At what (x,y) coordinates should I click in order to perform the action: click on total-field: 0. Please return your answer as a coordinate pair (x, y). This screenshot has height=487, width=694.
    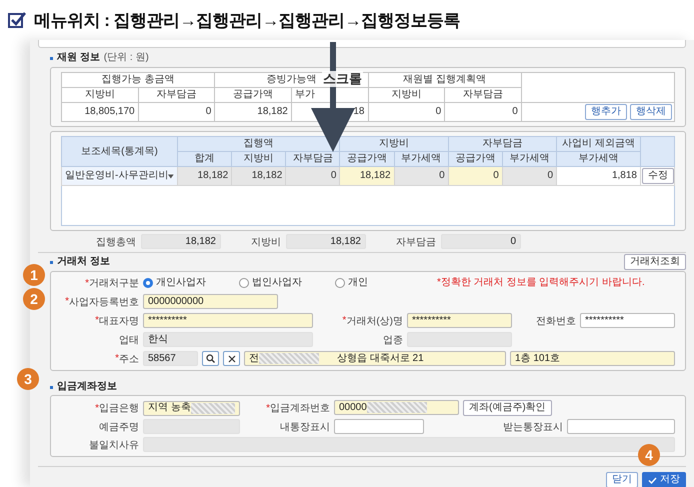
    Looking at the image, I should click on (481, 241).